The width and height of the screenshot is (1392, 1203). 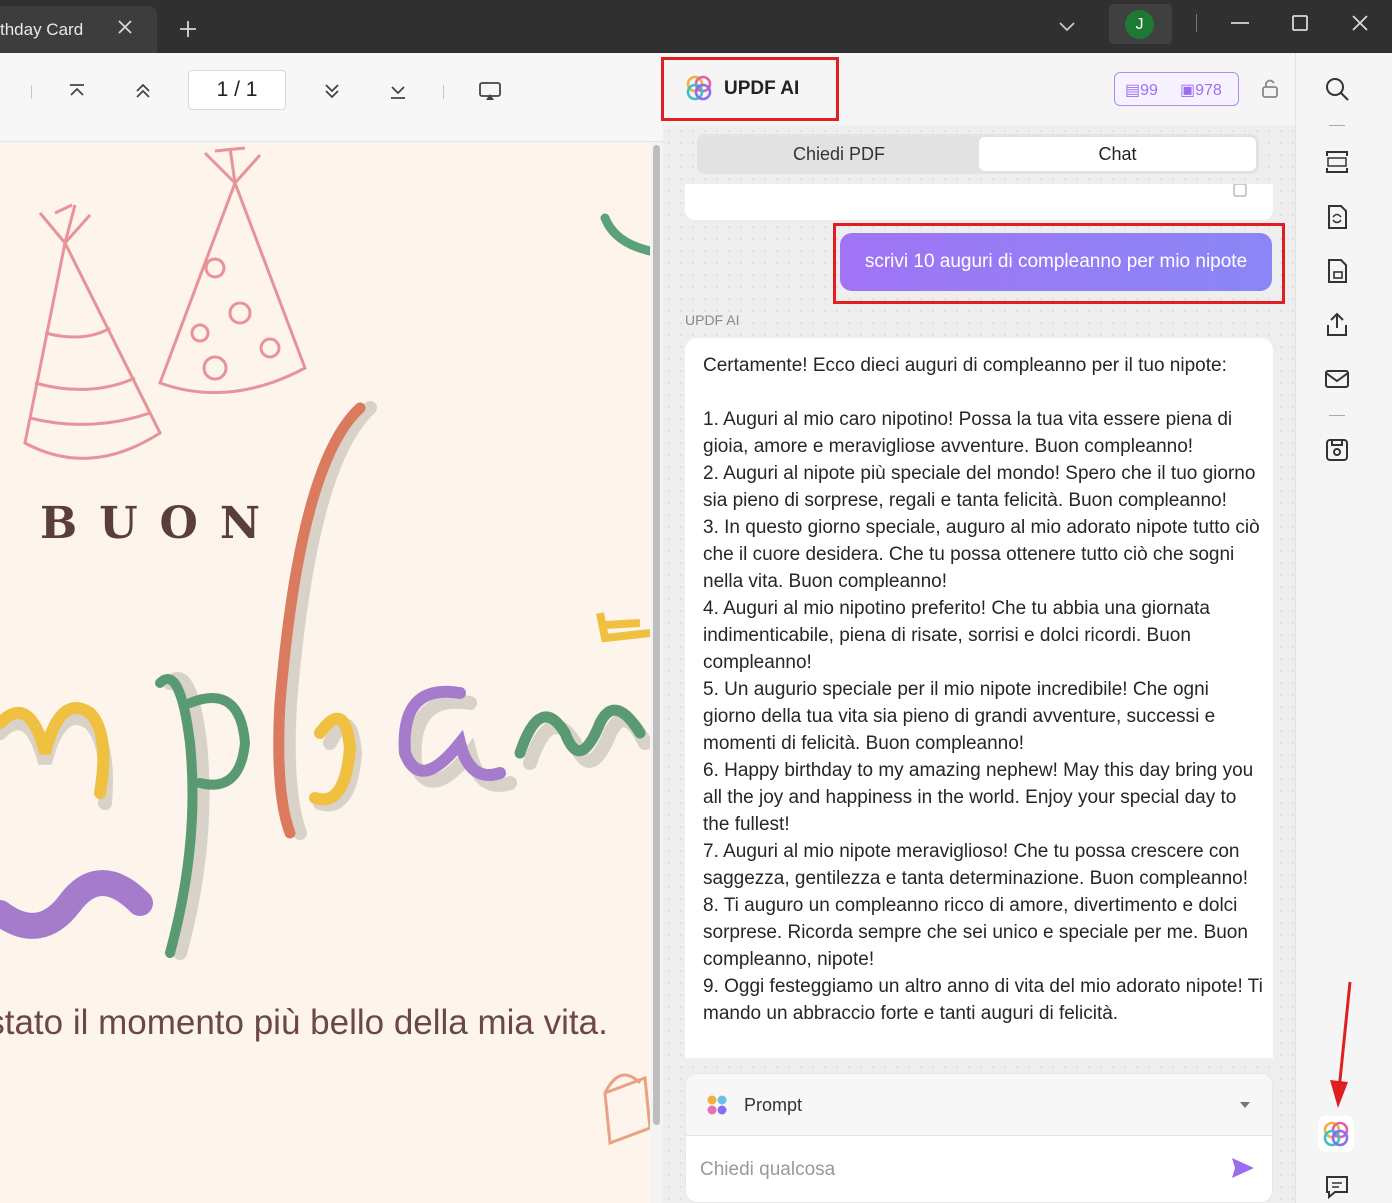 I want to click on quota-badge: ▤99 ▣978, so click(x=1176, y=89).